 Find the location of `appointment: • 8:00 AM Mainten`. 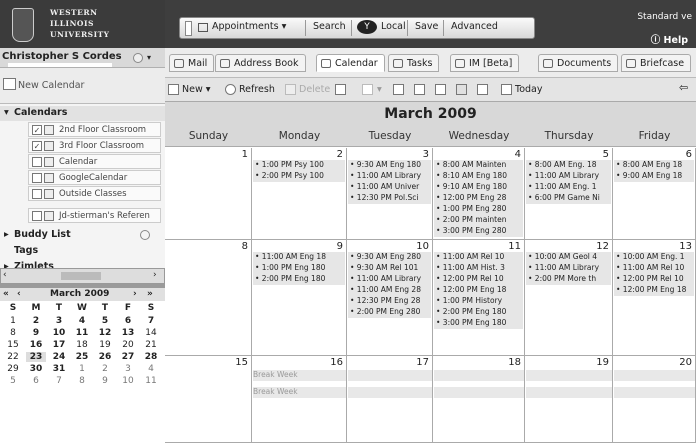

appointment: • 8:00 AM Mainten is located at coordinates (478, 165).